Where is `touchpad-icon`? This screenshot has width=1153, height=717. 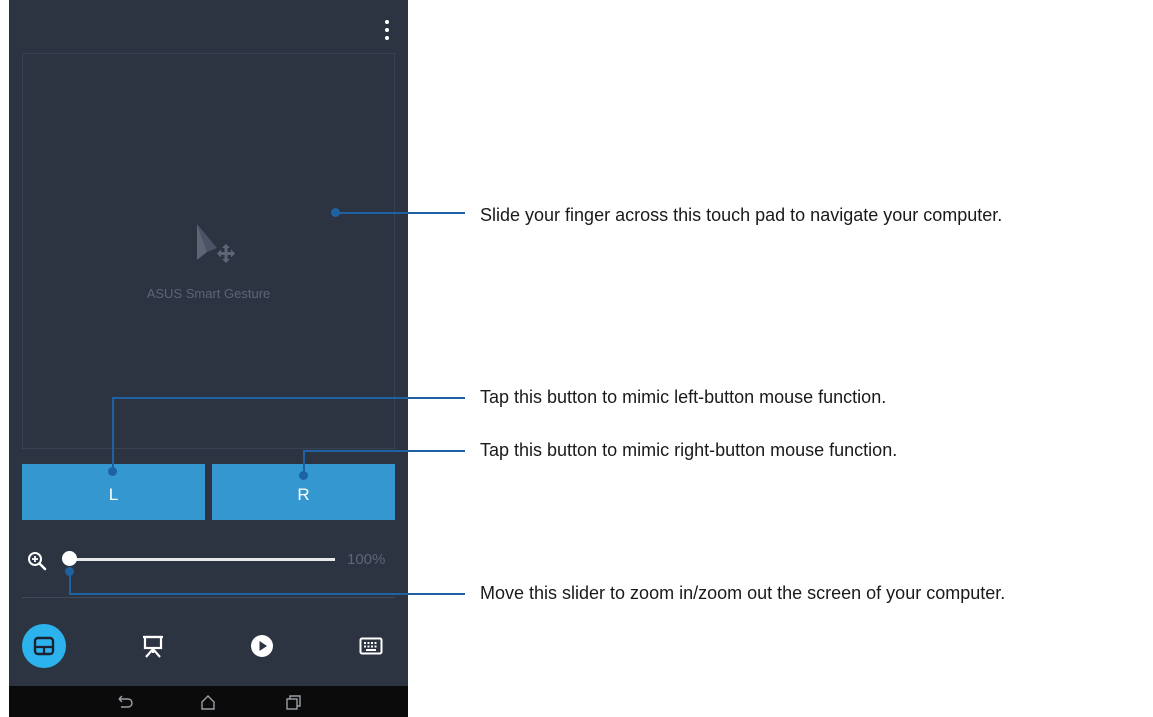
touchpad-icon is located at coordinates (44, 646).